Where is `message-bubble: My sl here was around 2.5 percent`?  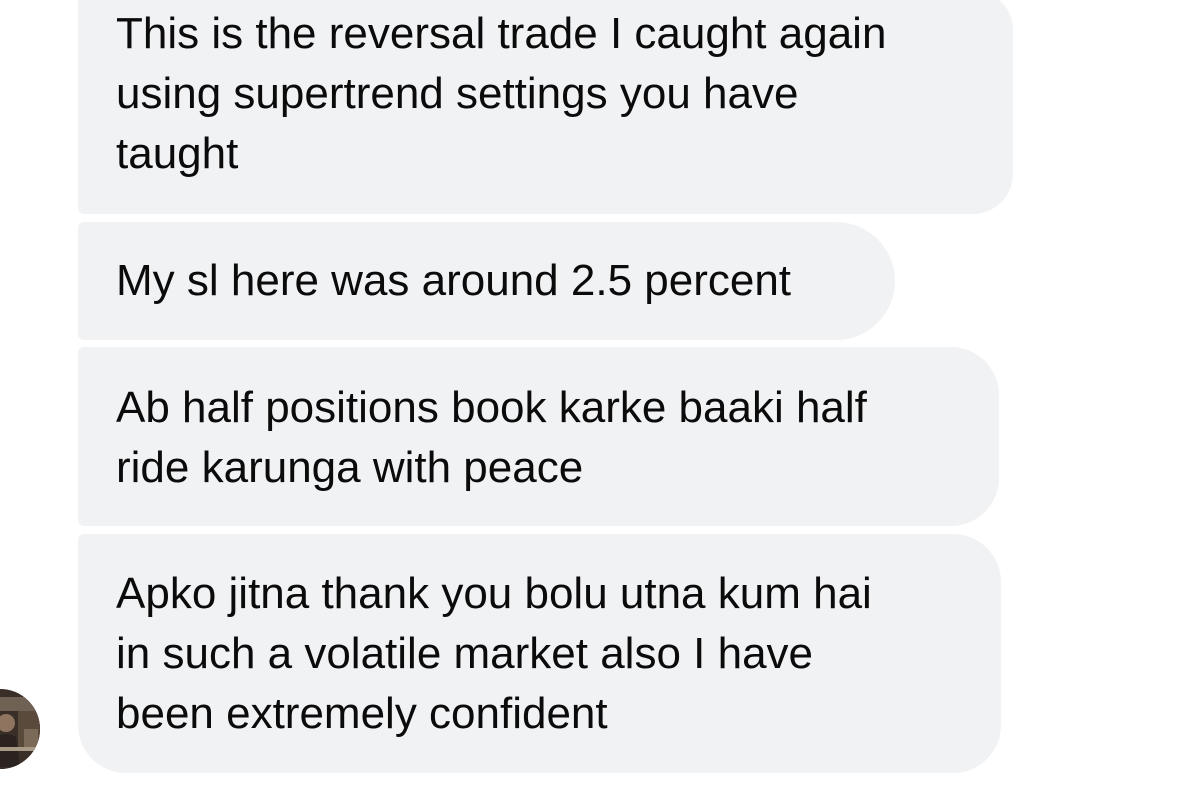 message-bubble: My sl here was around 2.5 percent is located at coordinates (486, 281).